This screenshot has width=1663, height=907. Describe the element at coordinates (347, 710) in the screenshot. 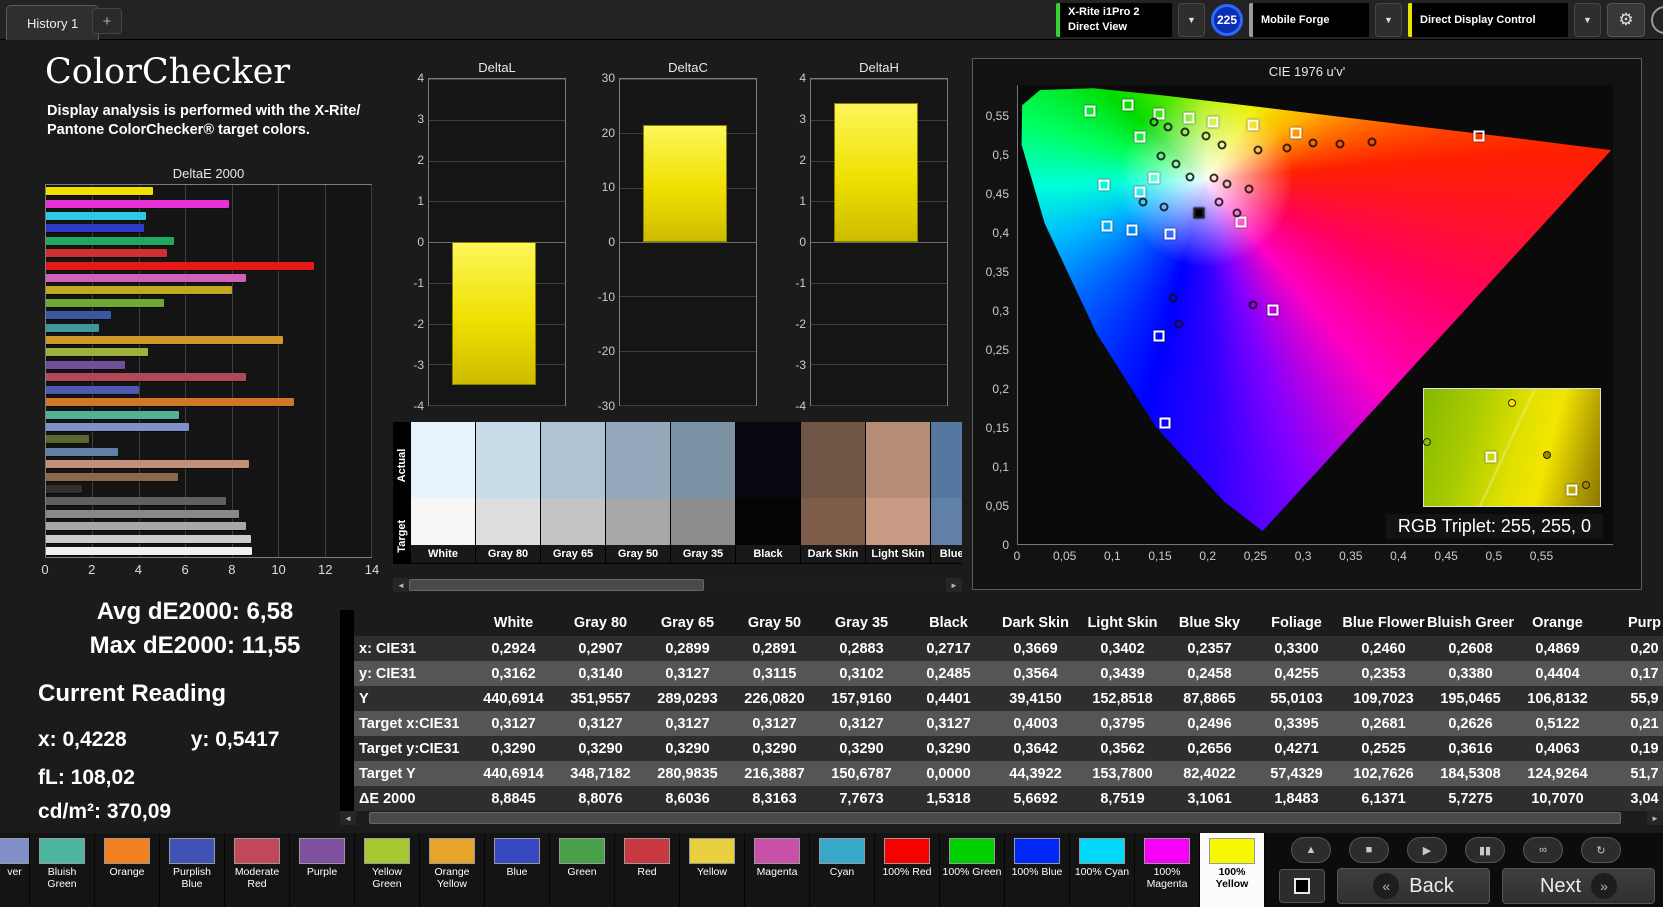

I see `table-vertical-scrollbar` at that location.